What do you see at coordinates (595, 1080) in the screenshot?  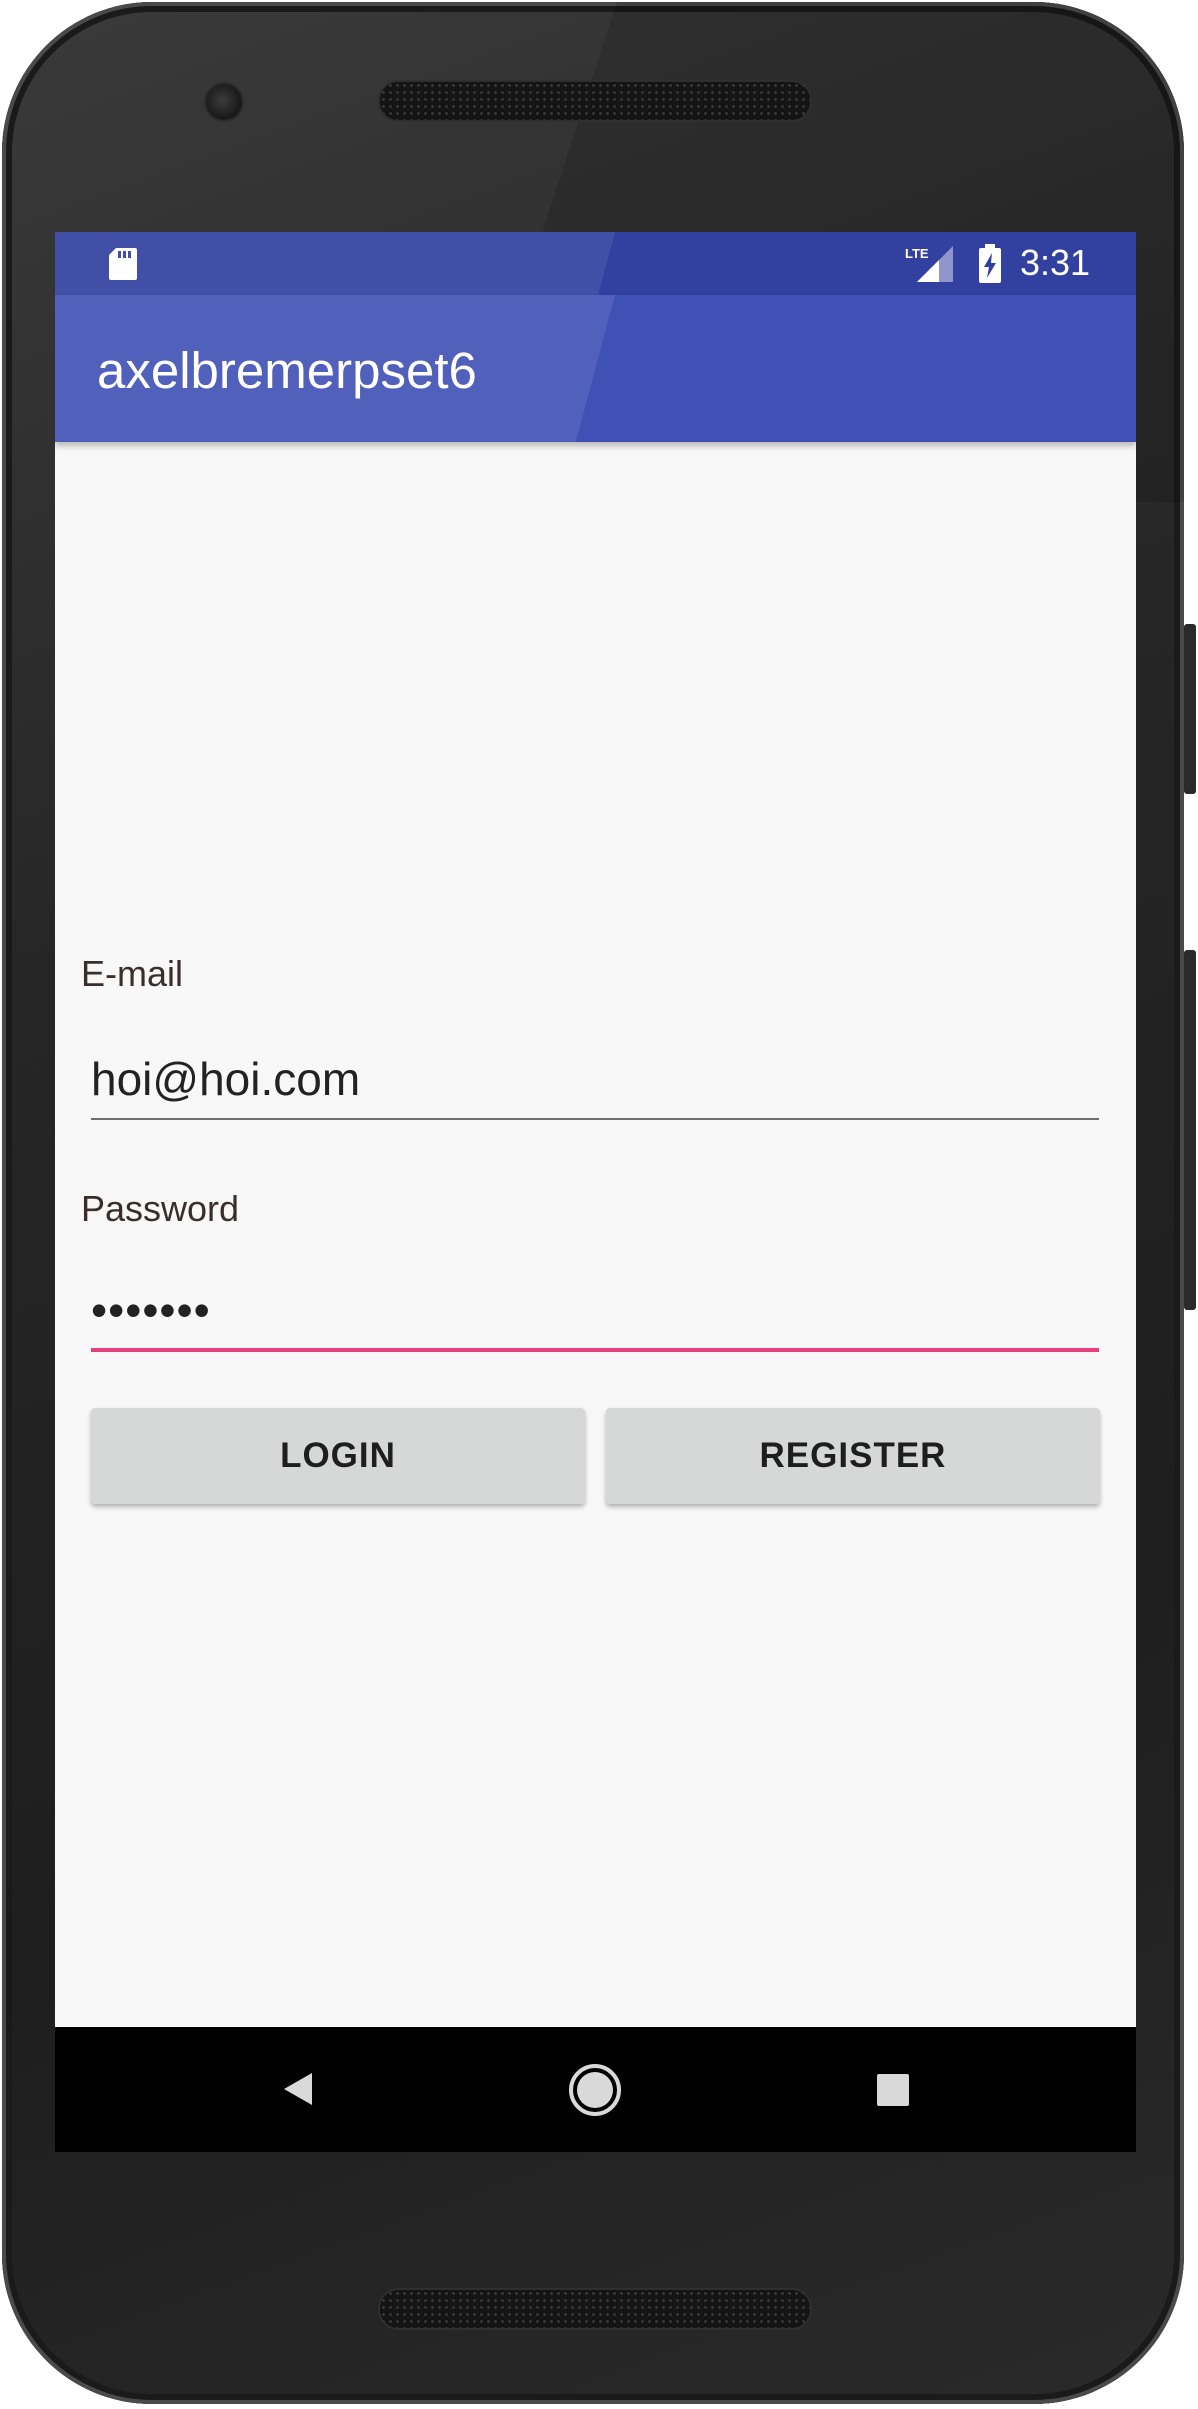 I see `email-field` at bounding box center [595, 1080].